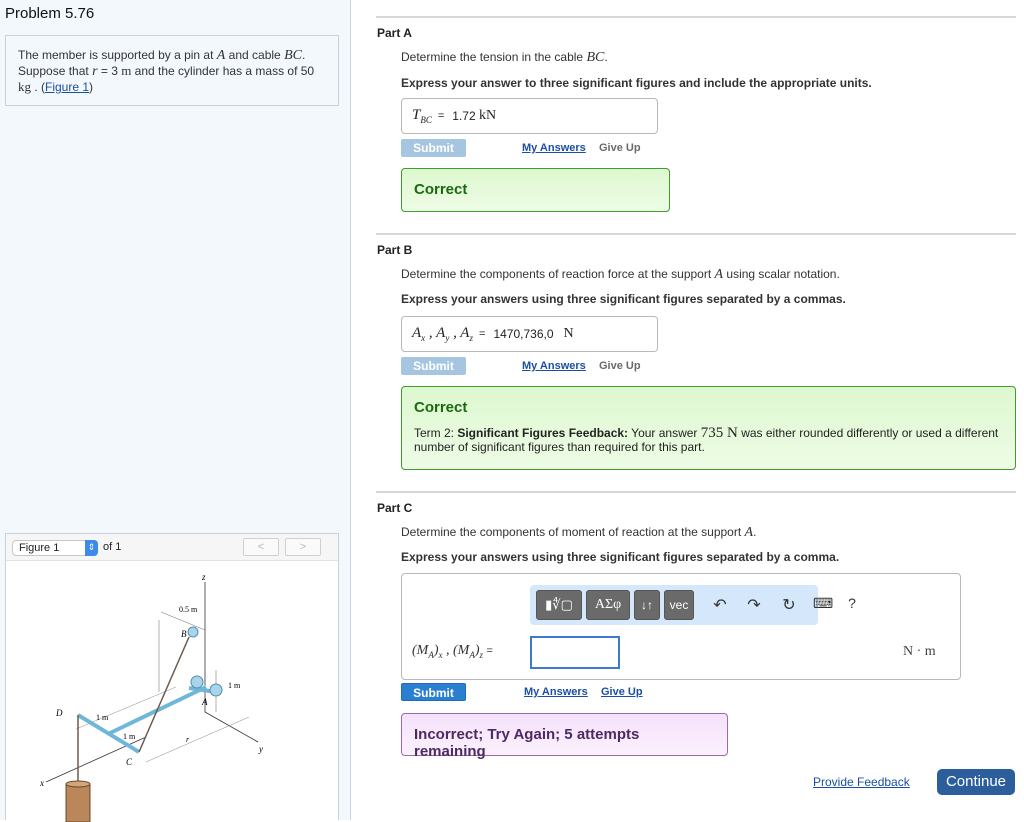 The width and height of the screenshot is (1024, 822). What do you see at coordinates (719, 433) in the screenshot?
I see `feedback-value: 735 N` at bounding box center [719, 433].